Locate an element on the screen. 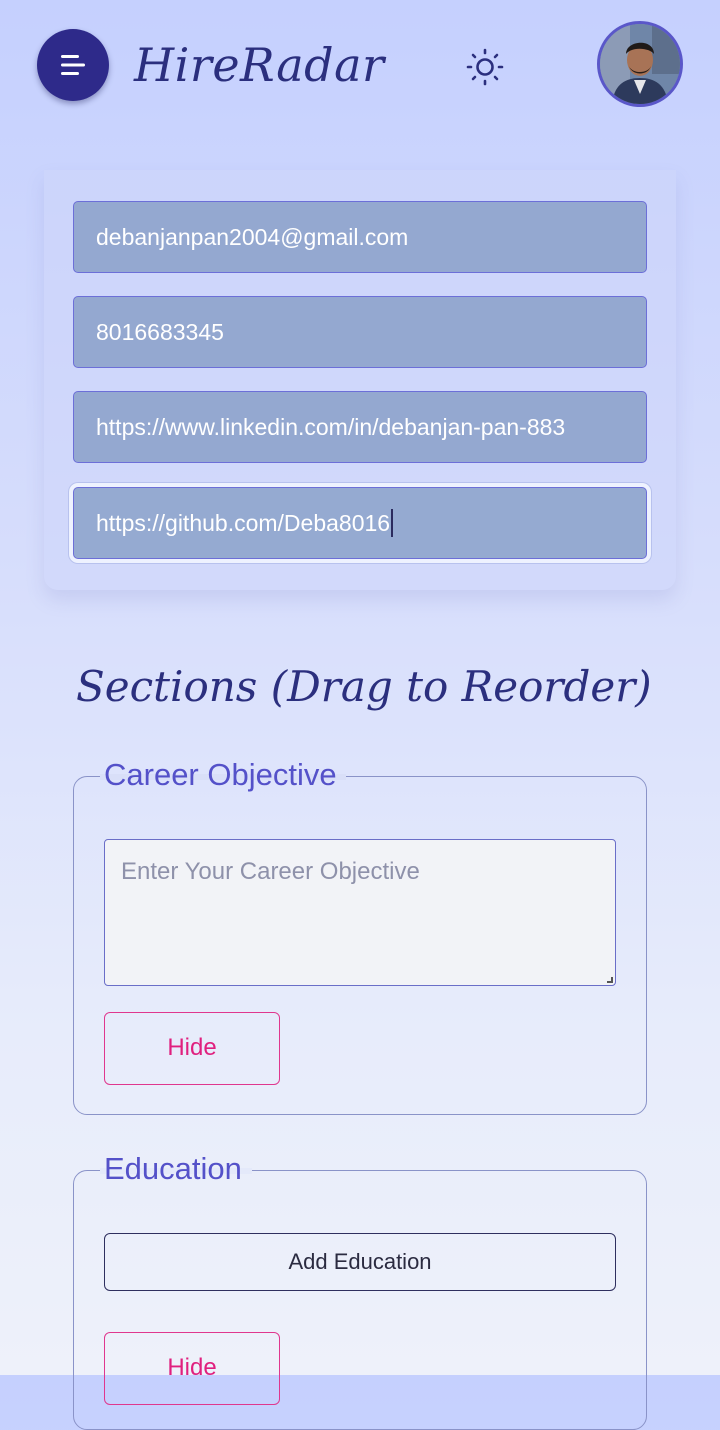 The height and width of the screenshot is (1430, 720). email-field: debanjanpan2004@gmail.com is located at coordinates (360, 237).